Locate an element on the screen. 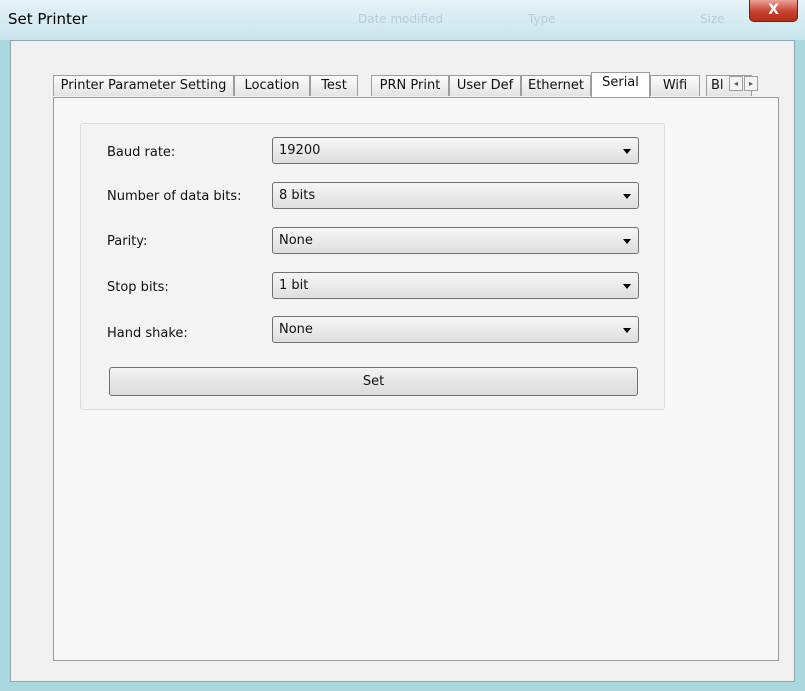  background-column-header: Date modified is located at coordinates (401, 19).